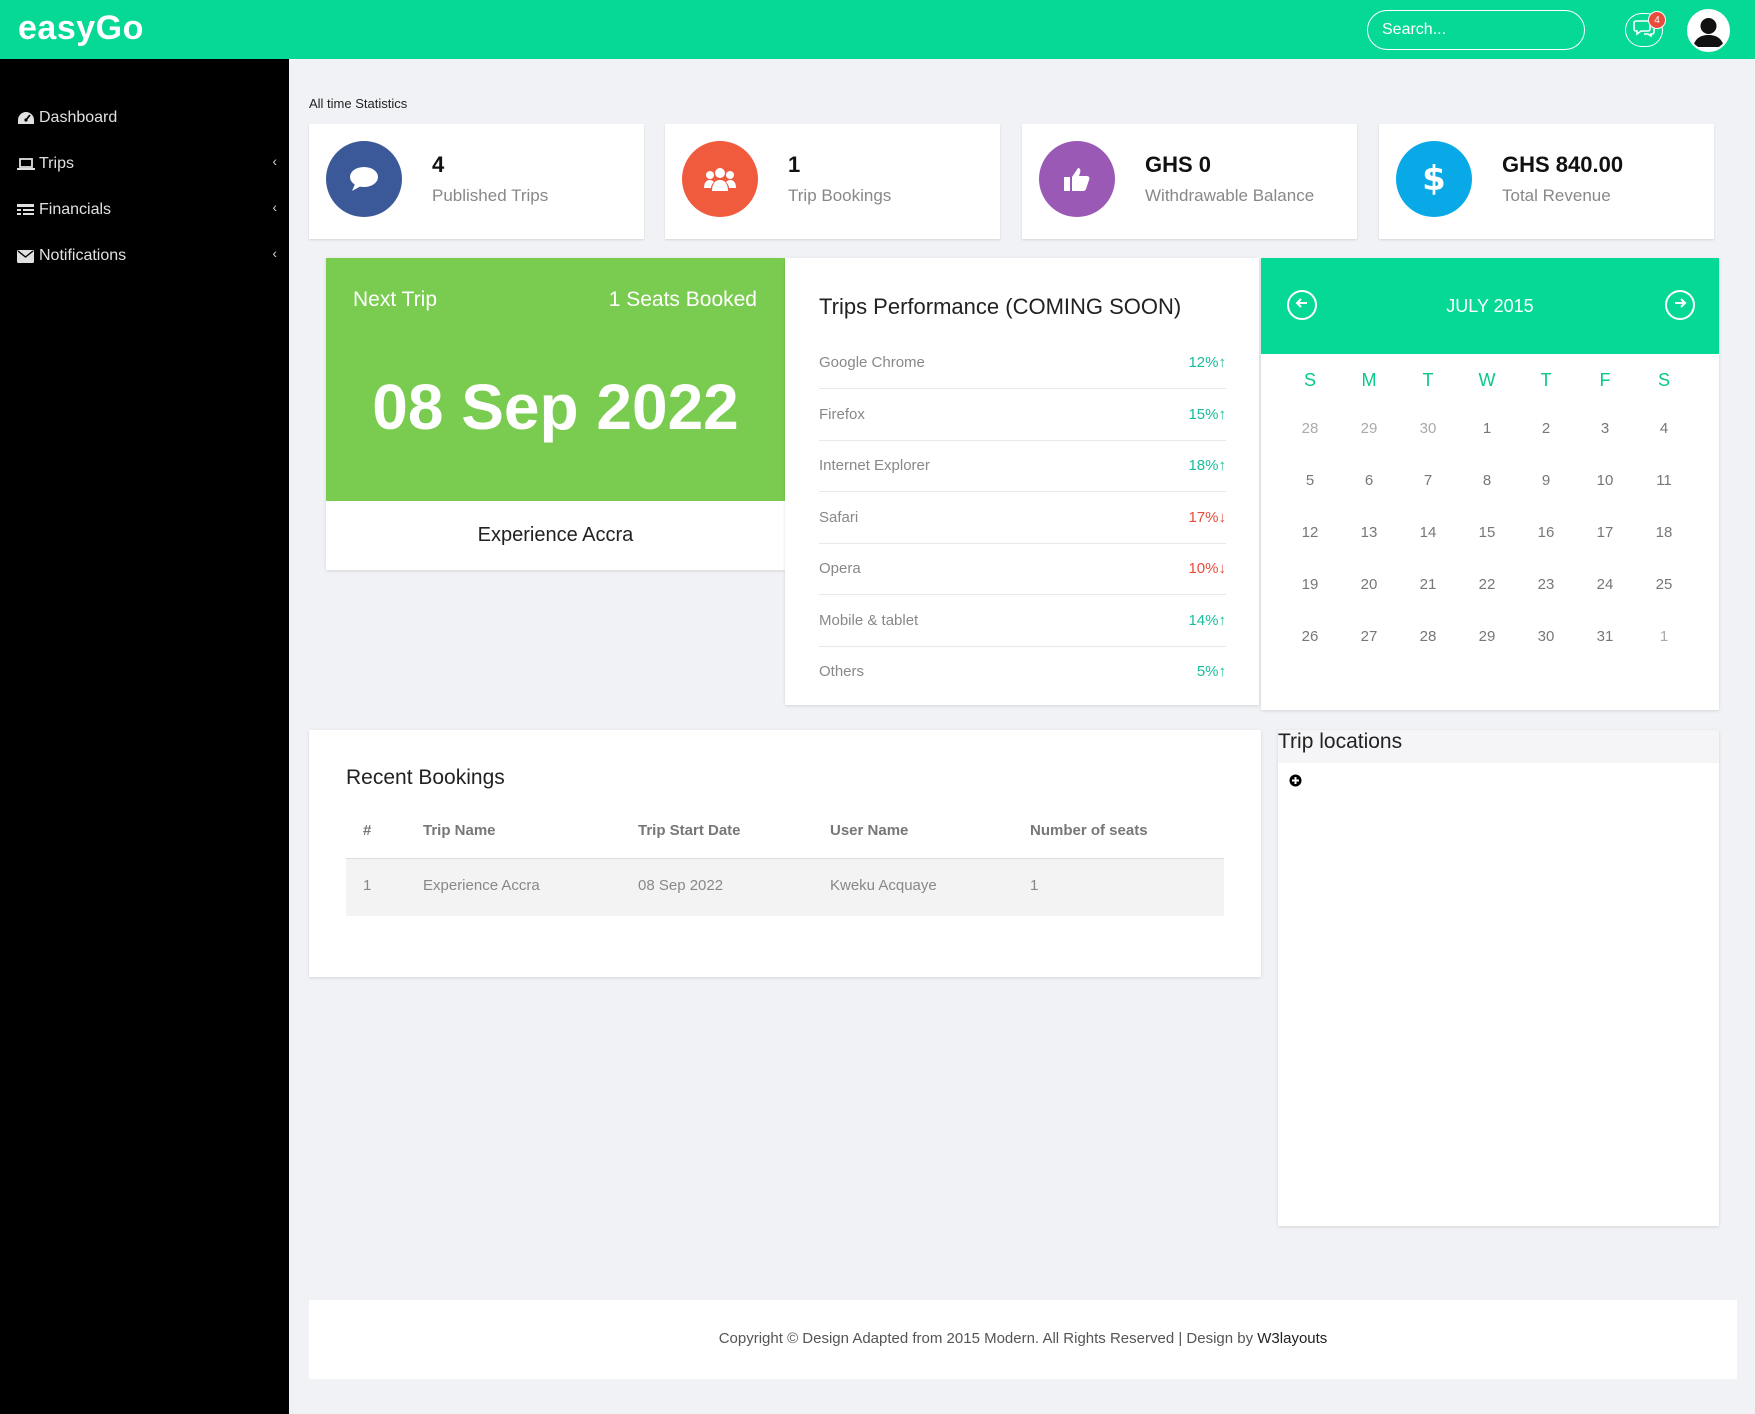 The height and width of the screenshot is (1414, 1755). What do you see at coordinates (147, 256) in the screenshot?
I see `sidebar-item-notifications: Notifications ‹` at bounding box center [147, 256].